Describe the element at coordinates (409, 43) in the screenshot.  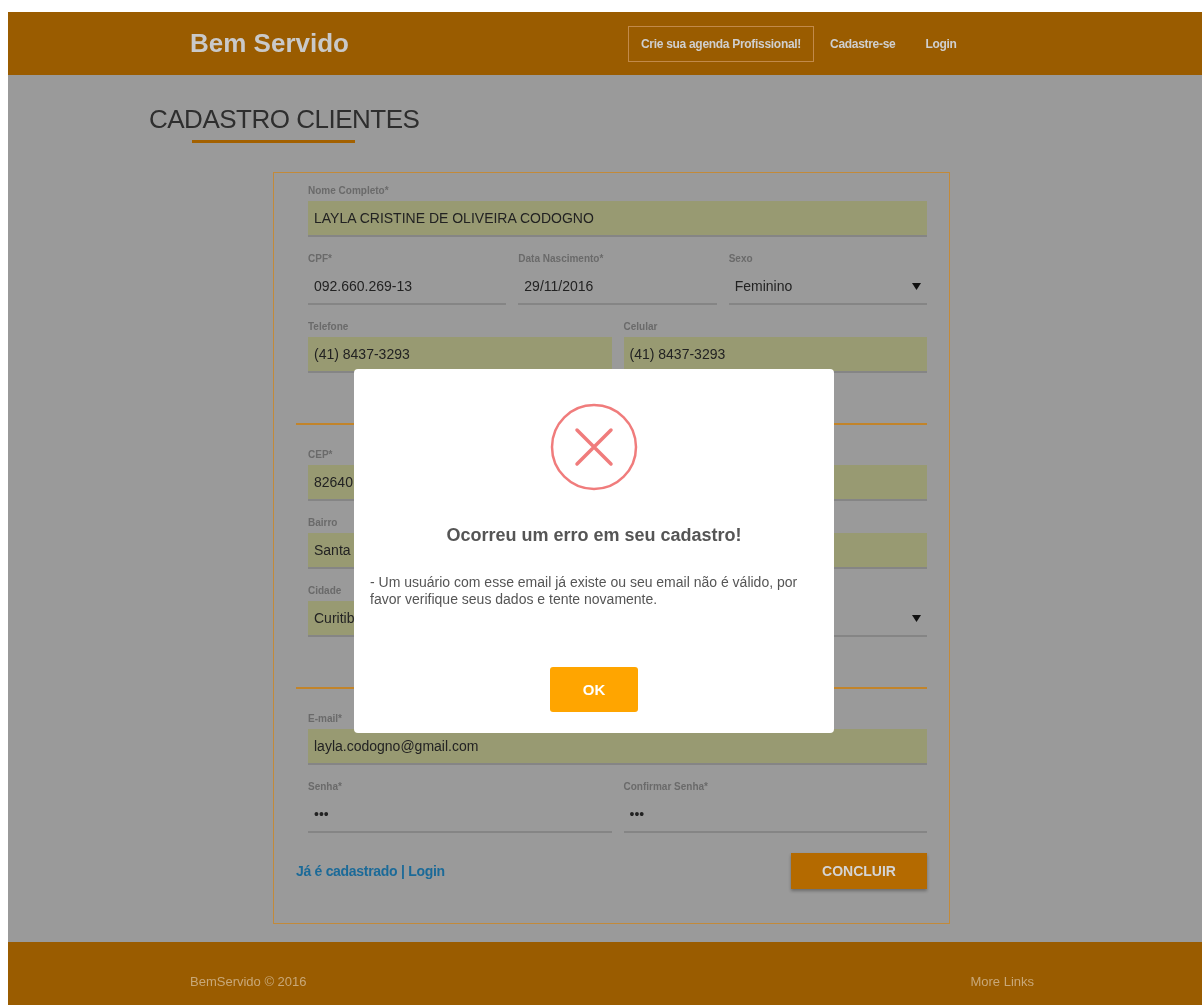
I see `site-logo: Bem Servido` at that location.